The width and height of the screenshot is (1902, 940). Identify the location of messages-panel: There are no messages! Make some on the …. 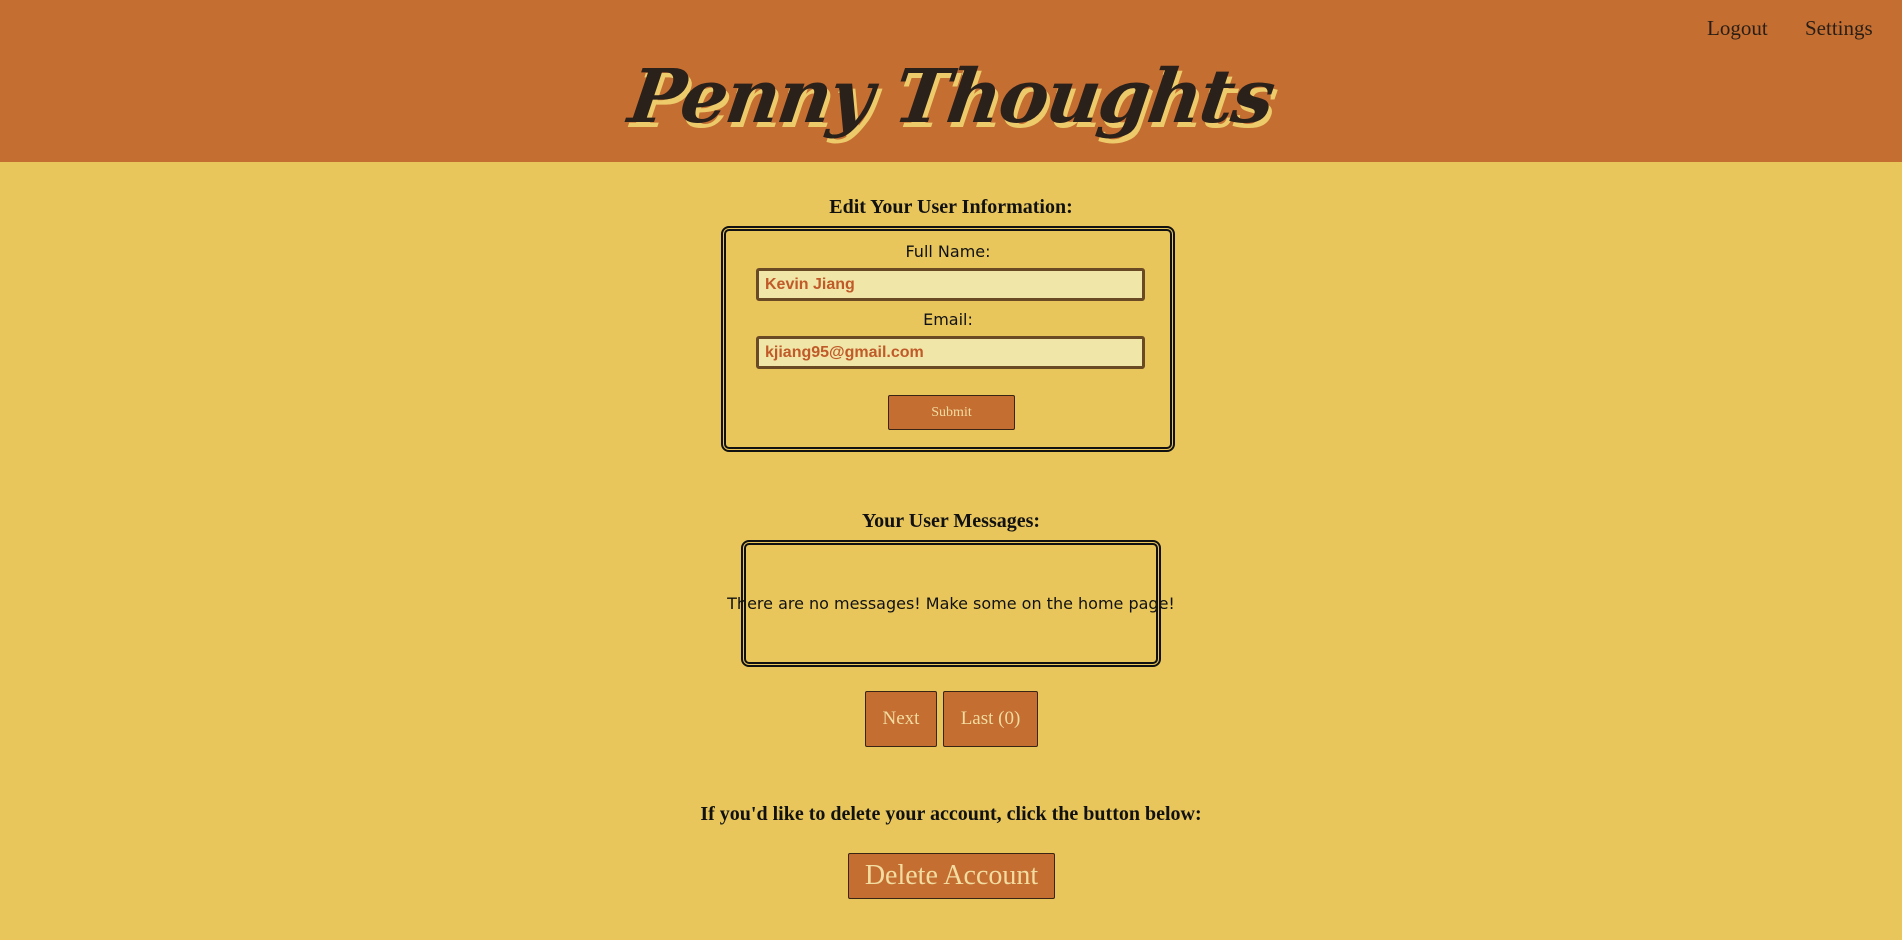
(951, 603).